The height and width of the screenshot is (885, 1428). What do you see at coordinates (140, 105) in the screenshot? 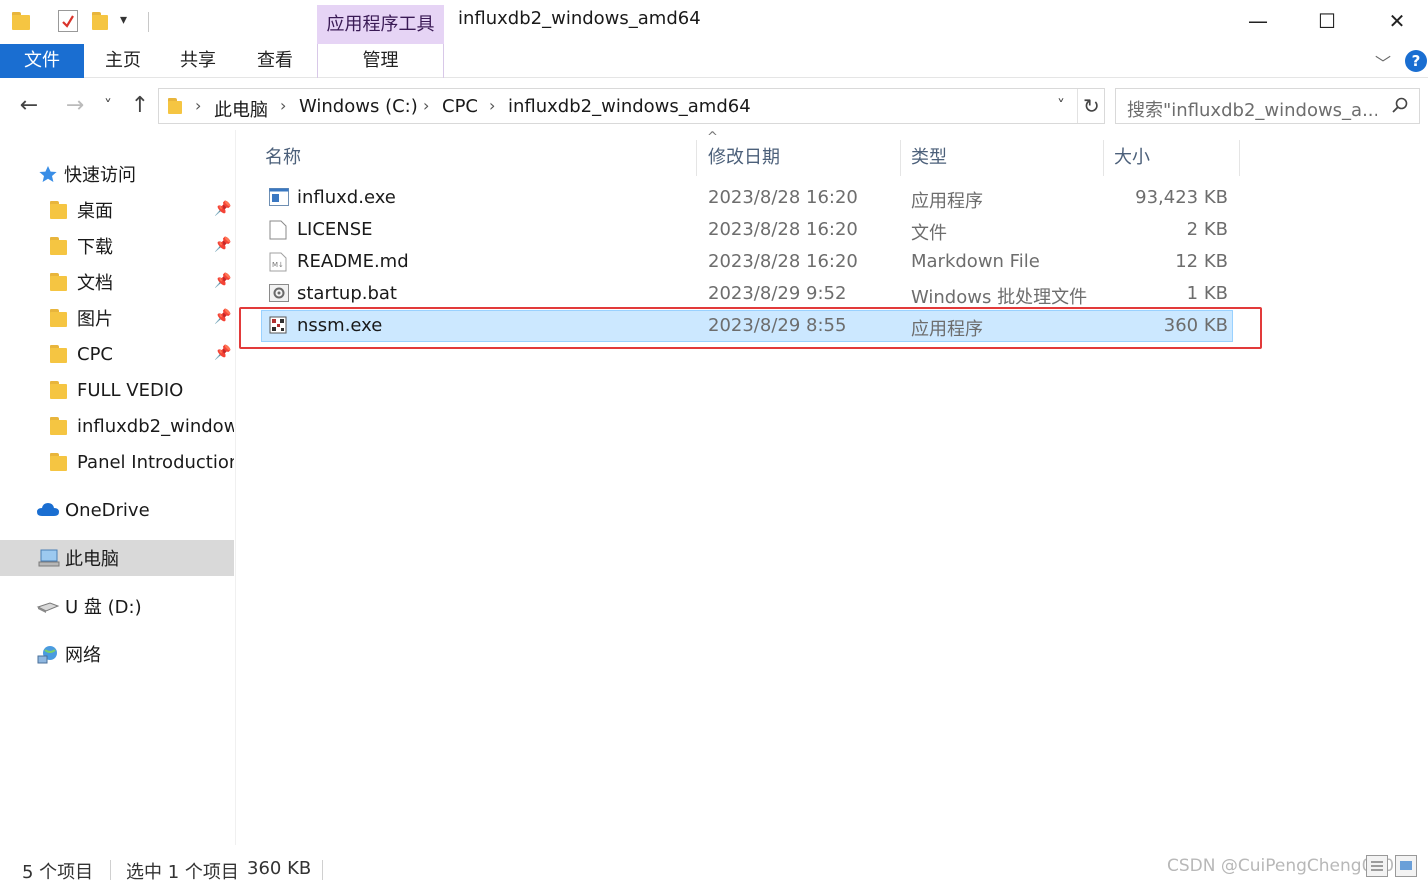
I see `up-button: ↑` at bounding box center [140, 105].